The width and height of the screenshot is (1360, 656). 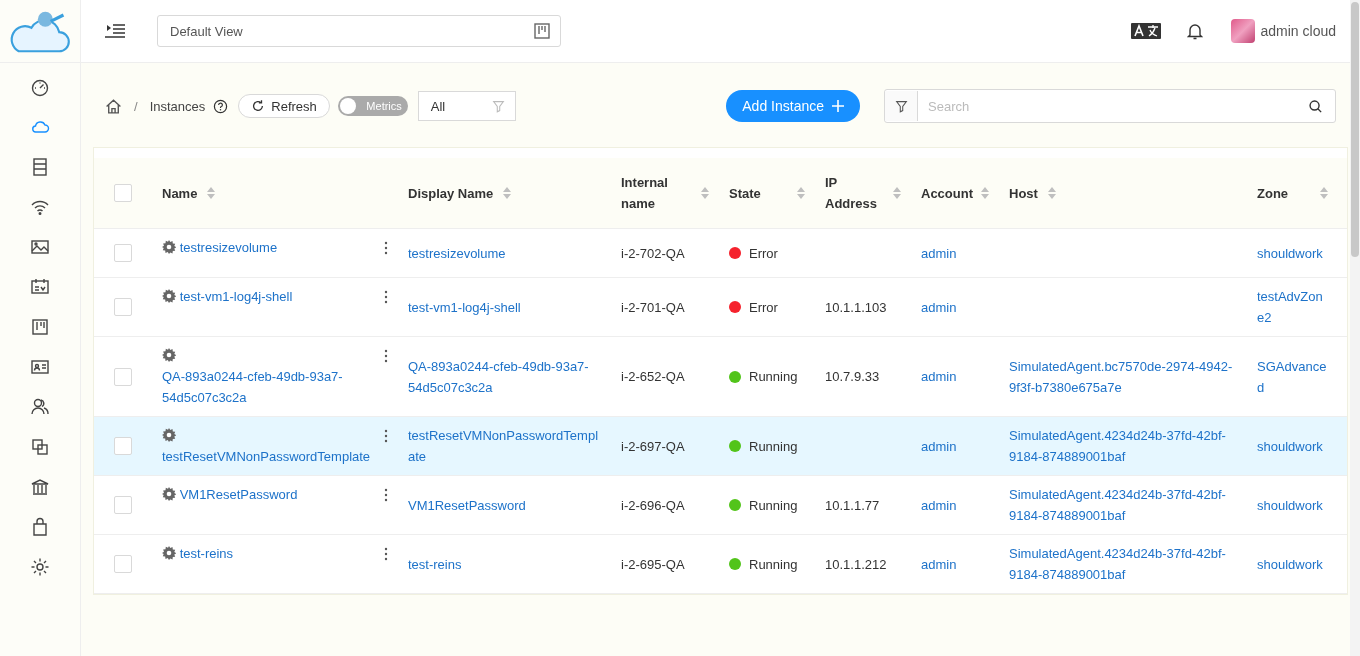 I want to click on column-header: Account, so click(x=947, y=193).